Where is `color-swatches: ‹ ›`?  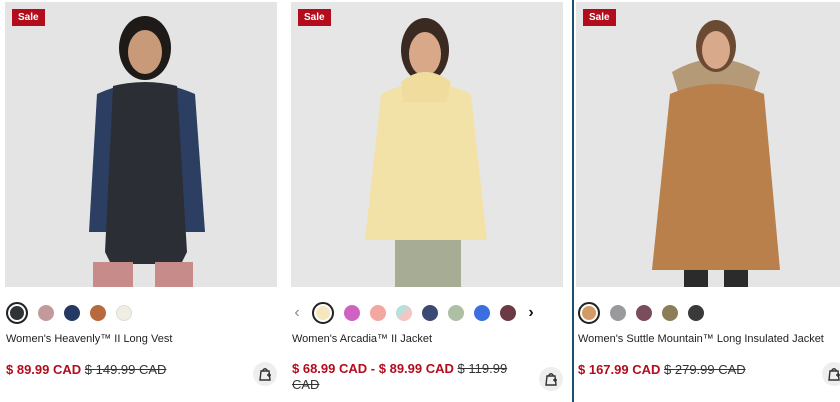 color-swatches: ‹ › is located at coordinates (414, 313).